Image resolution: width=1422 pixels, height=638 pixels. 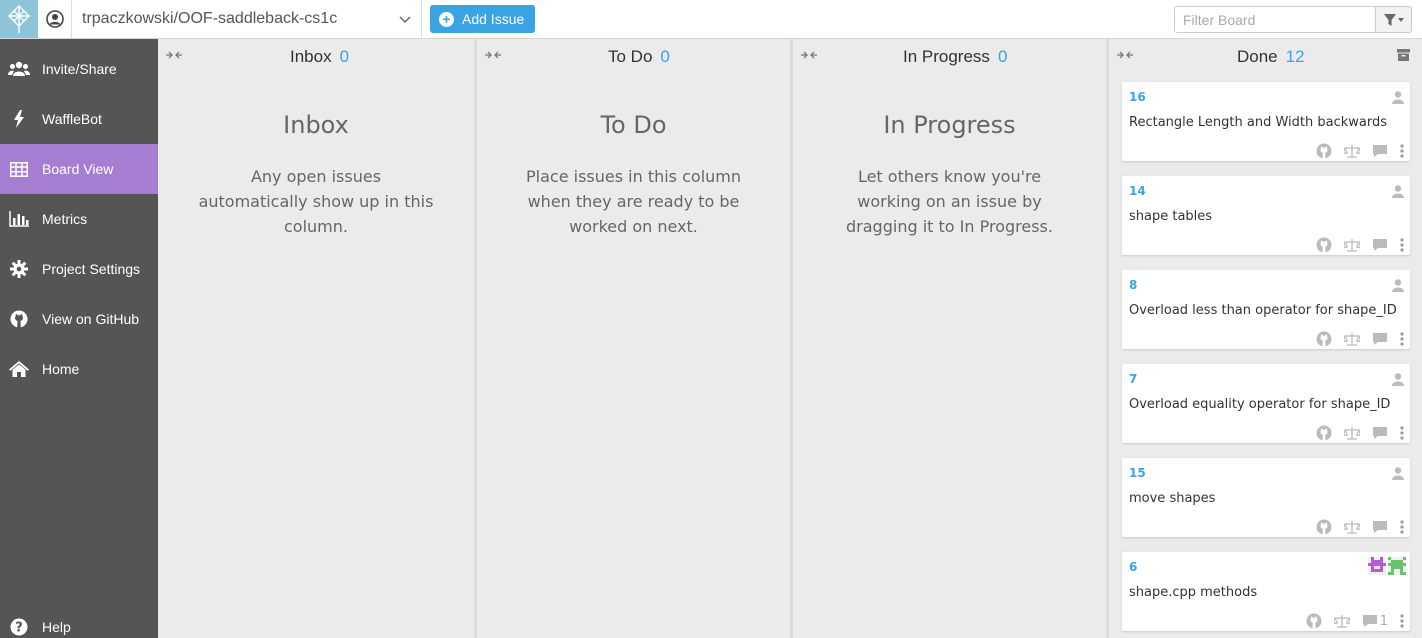 What do you see at coordinates (1377, 566) in the screenshot?
I see `assignee-avatar-purple` at bounding box center [1377, 566].